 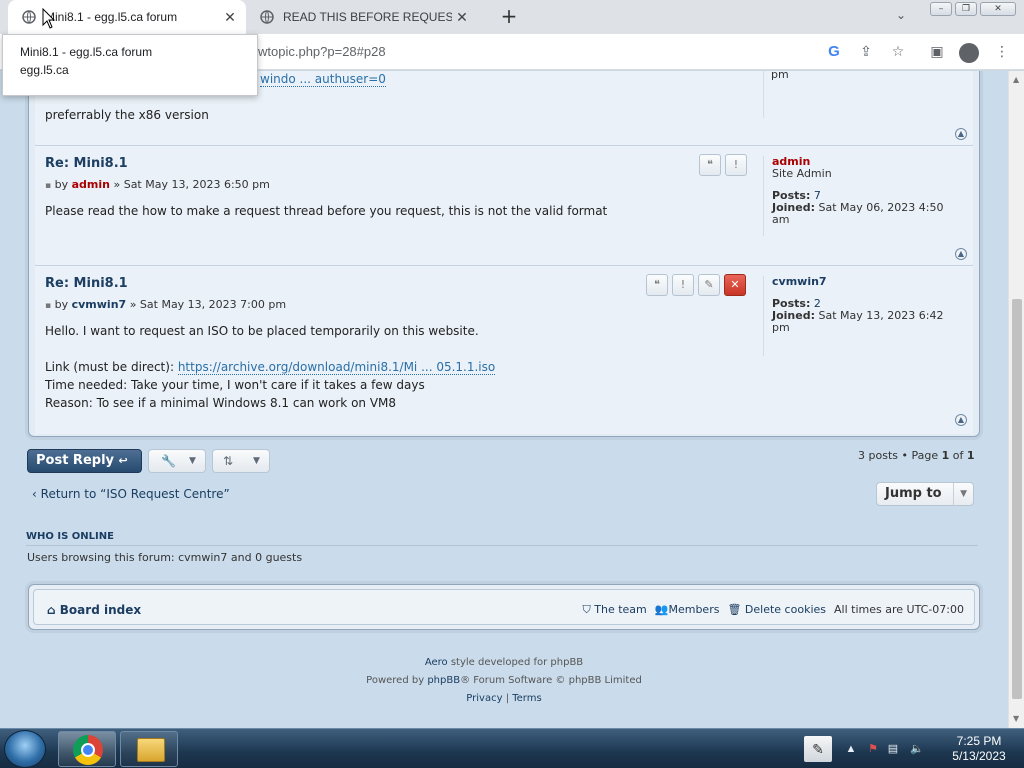 I want to click on page-scrollbar: ▲ ▼, so click(x=1016, y=399).